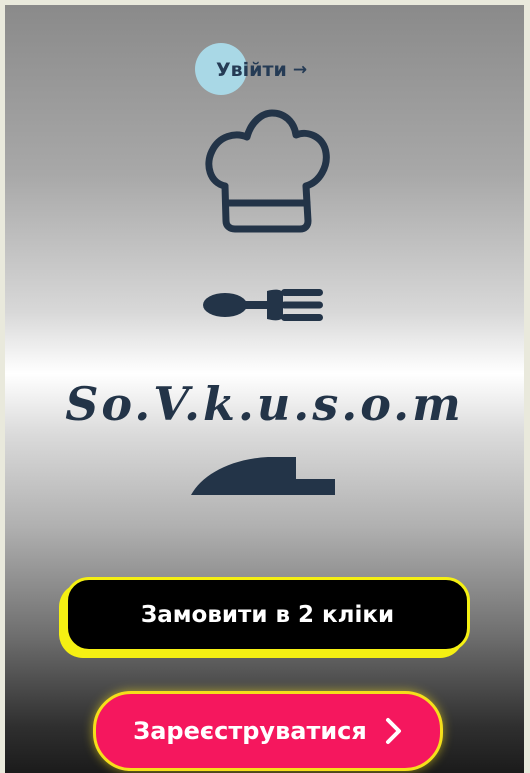 Image resolution: width=530 pixels, height=773 pixels. I want to click on login-link: Увійти →, so click(251, 70).